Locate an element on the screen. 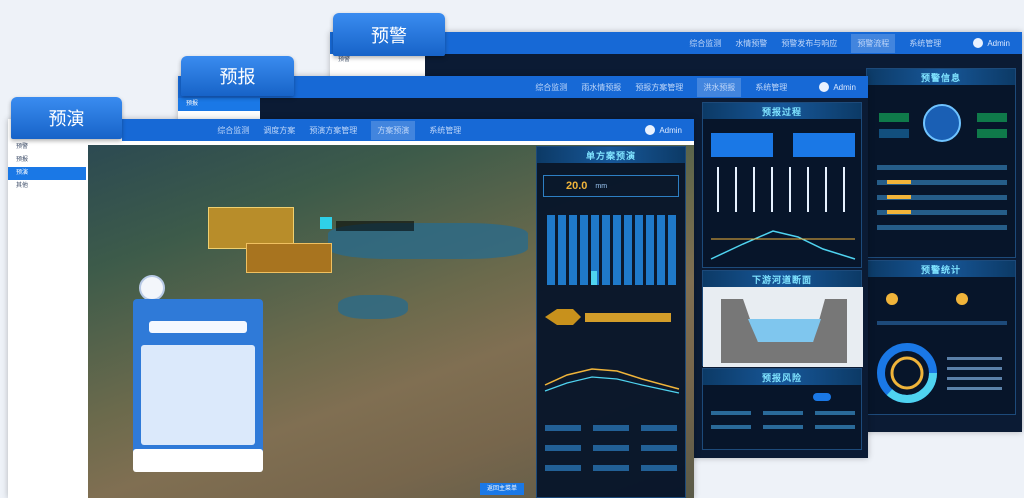 The height and width of the screenshot is (498, 1024). forecast-user: Admin is located at coordinates (837, 87).